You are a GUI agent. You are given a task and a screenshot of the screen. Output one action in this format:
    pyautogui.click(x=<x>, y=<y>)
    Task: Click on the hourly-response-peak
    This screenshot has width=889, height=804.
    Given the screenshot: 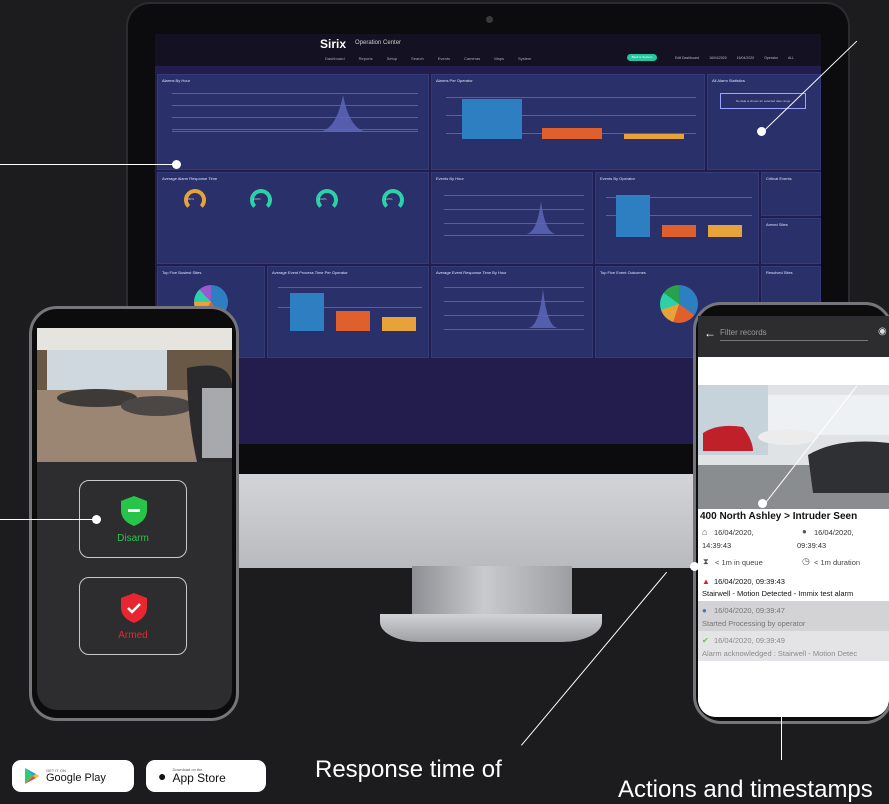 What is the action you would take?
    pyautogui.click(x=543, y=308)
    